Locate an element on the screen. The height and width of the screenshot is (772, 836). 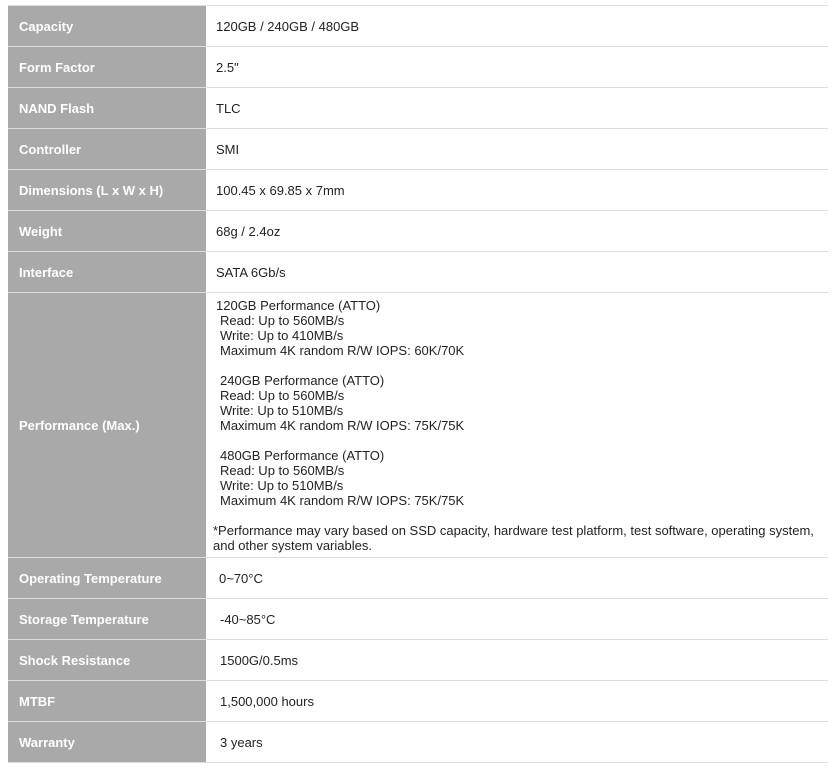
spec-row-shock-resistance: Shock Resistance 1500G/0.5ms is located at coordinates (418, 660).